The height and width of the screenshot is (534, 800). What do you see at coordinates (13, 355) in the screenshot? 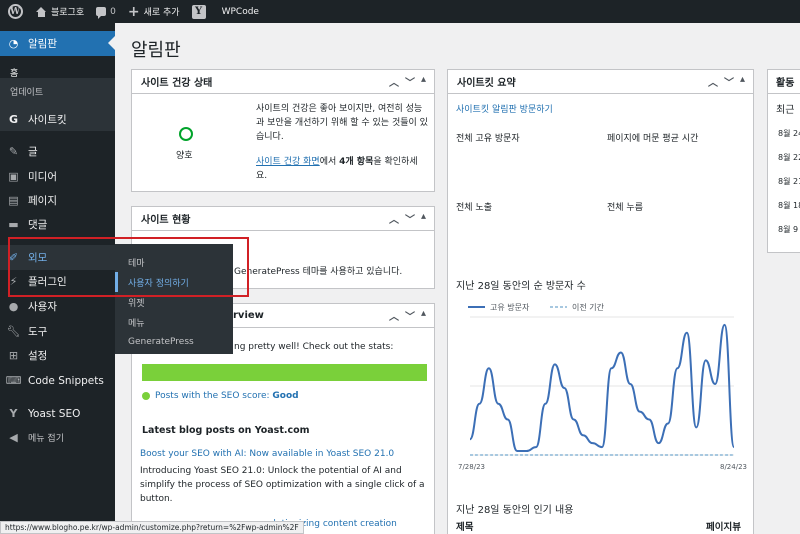
I see `settings-sliders-icon: ⊞` at bounding box center [13, 355].